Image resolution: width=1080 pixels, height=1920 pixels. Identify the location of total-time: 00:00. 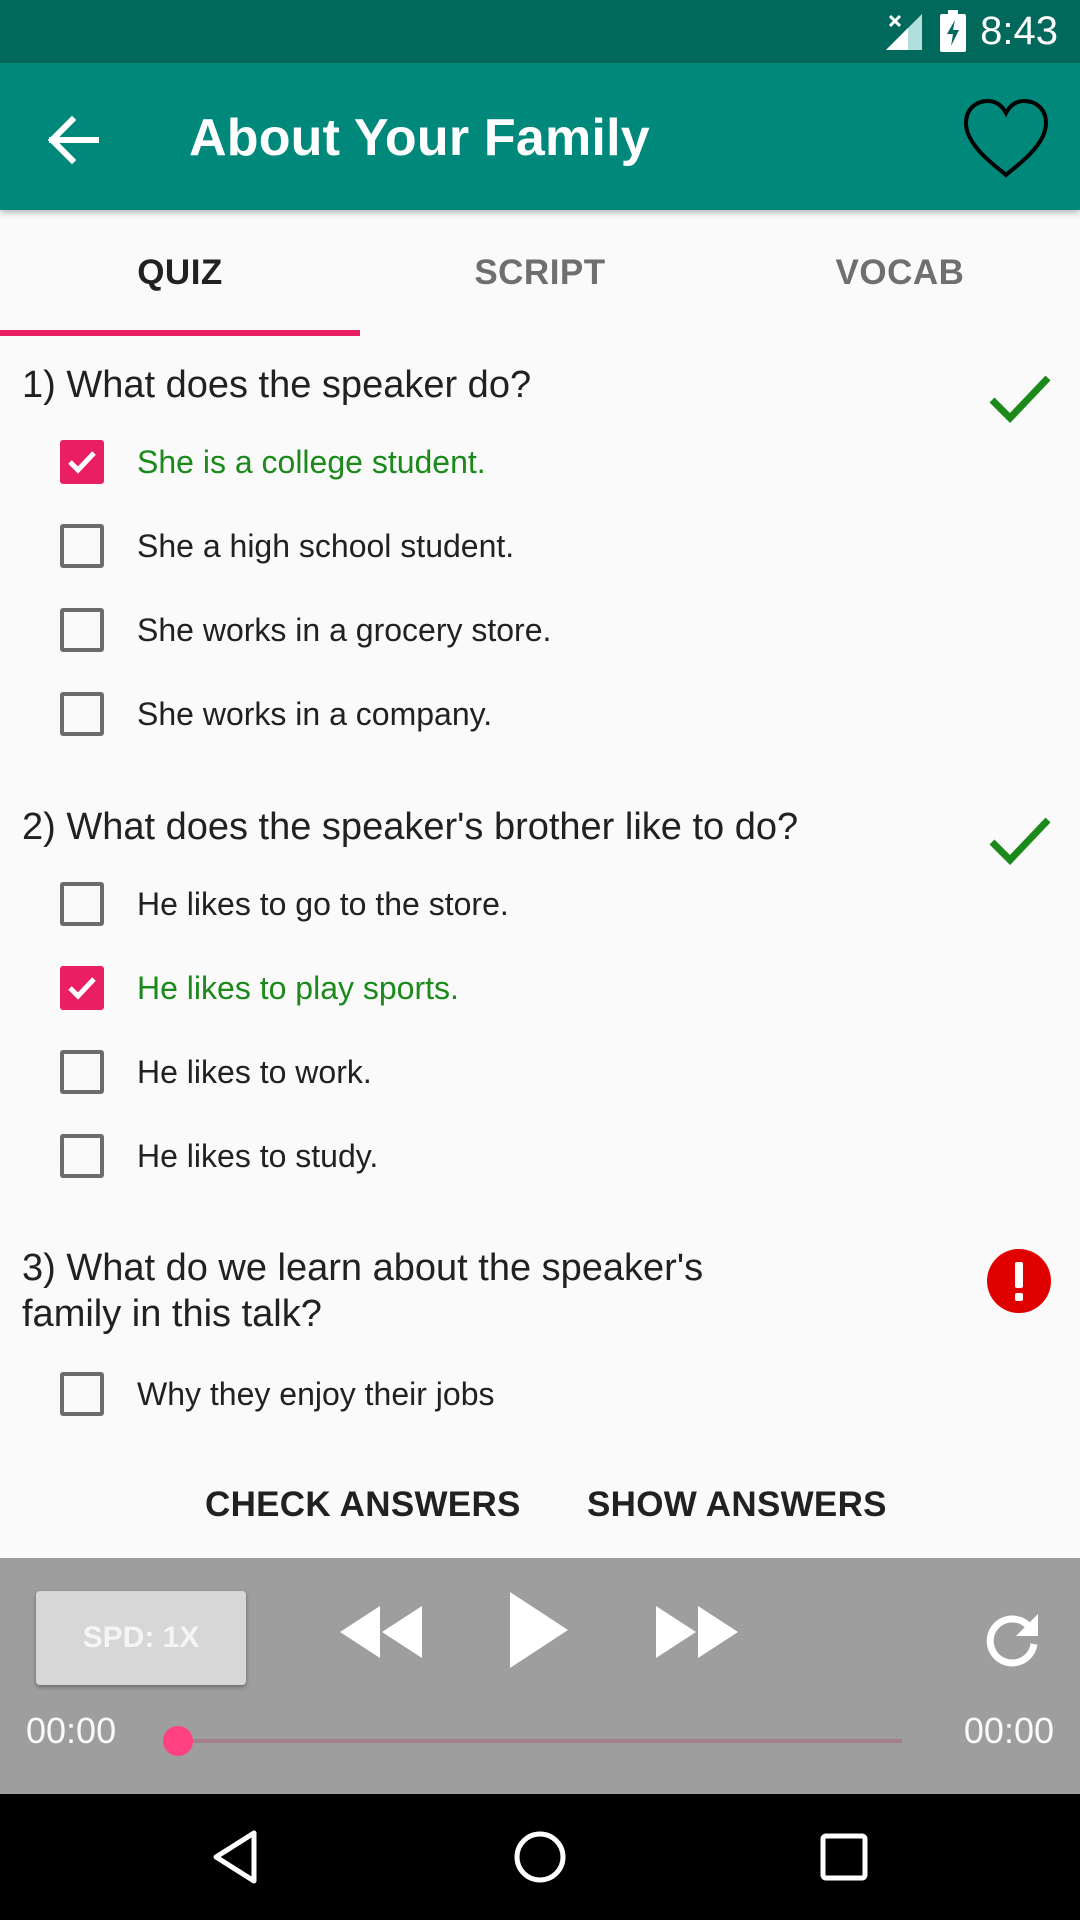
(1008, 1730).